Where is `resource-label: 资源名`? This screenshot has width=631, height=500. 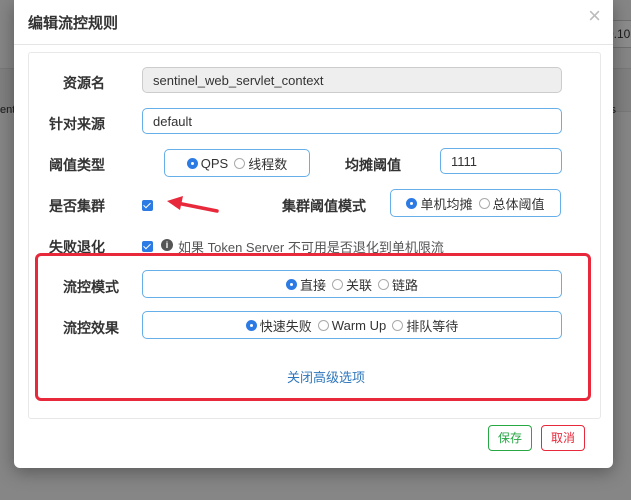 resource-label: 资源名 is located at coordinates (84, 83).